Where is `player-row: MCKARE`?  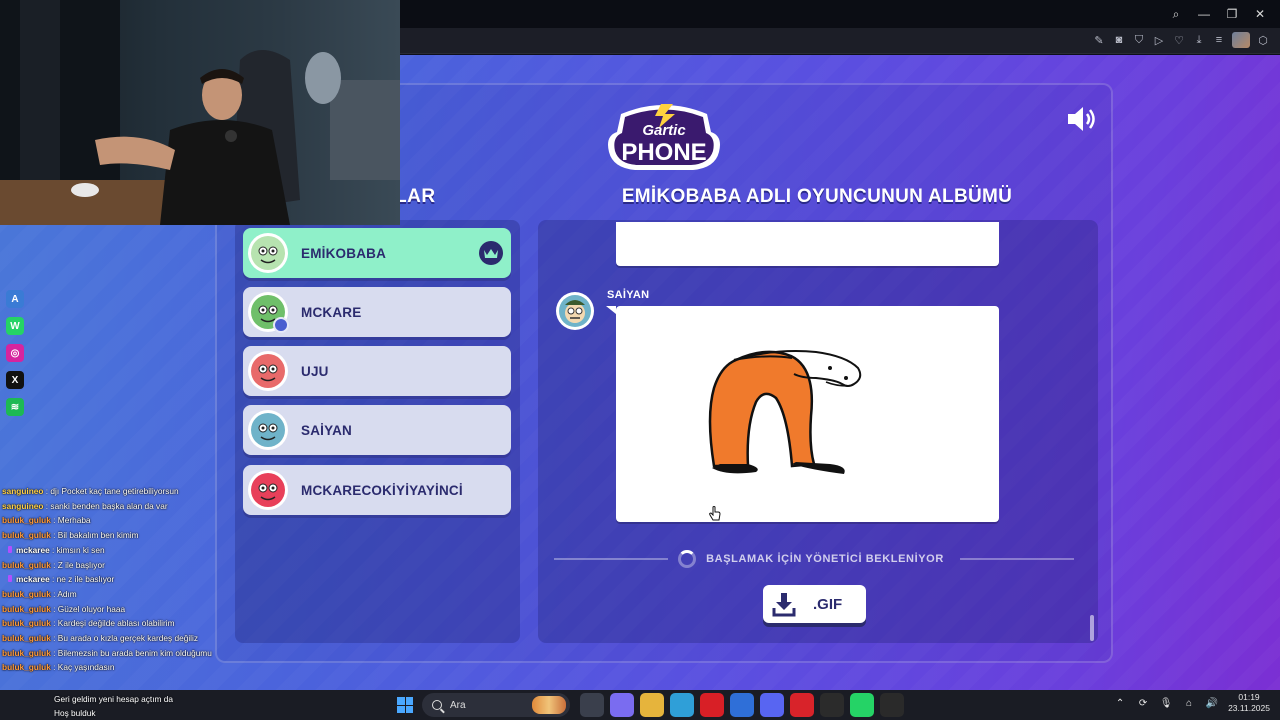 player-row: MCKARE is located at coordinates (377, 312).